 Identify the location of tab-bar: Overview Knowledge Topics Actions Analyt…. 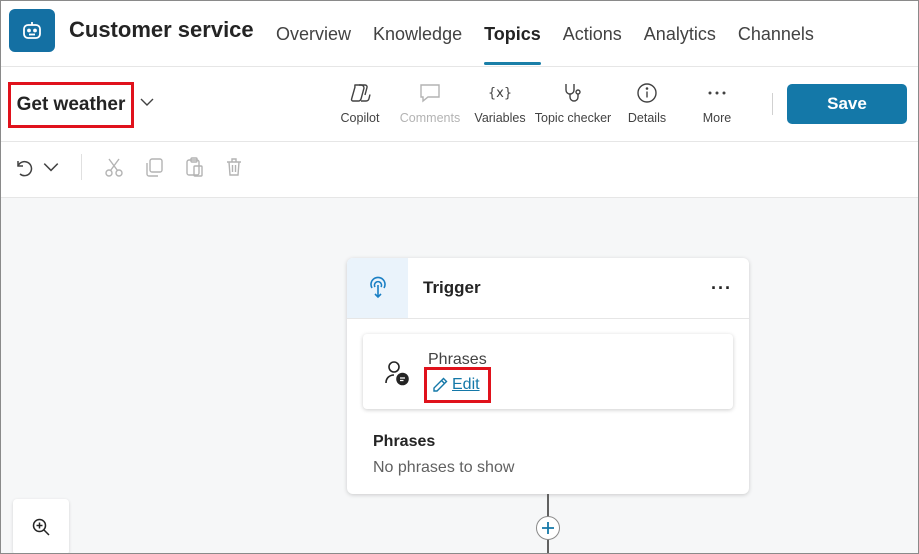
(545, 34).